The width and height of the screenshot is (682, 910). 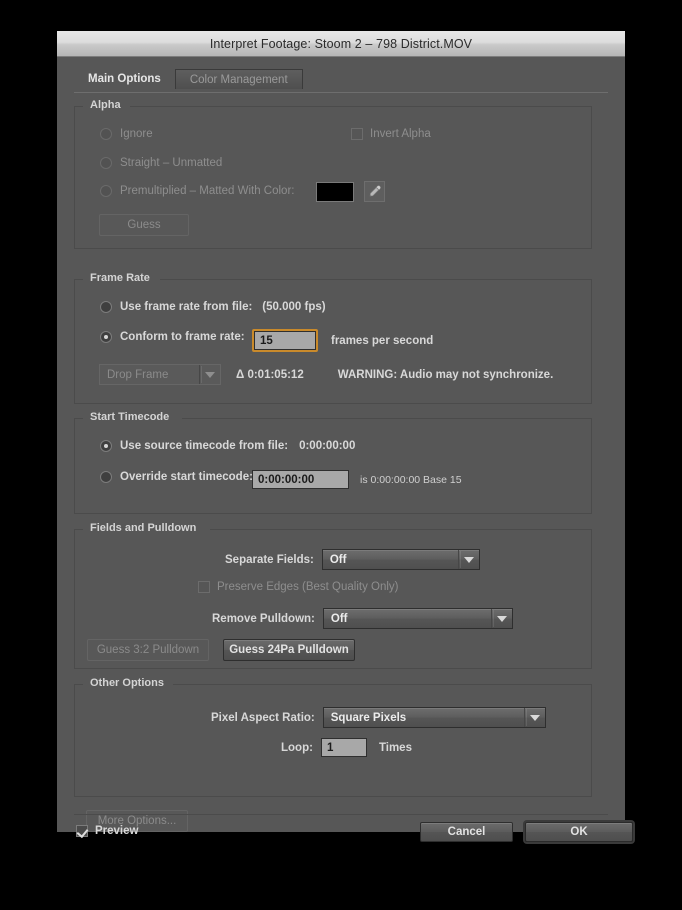 I want to click on footer-buttons: Cancel OK, so click(x=526, y=832).